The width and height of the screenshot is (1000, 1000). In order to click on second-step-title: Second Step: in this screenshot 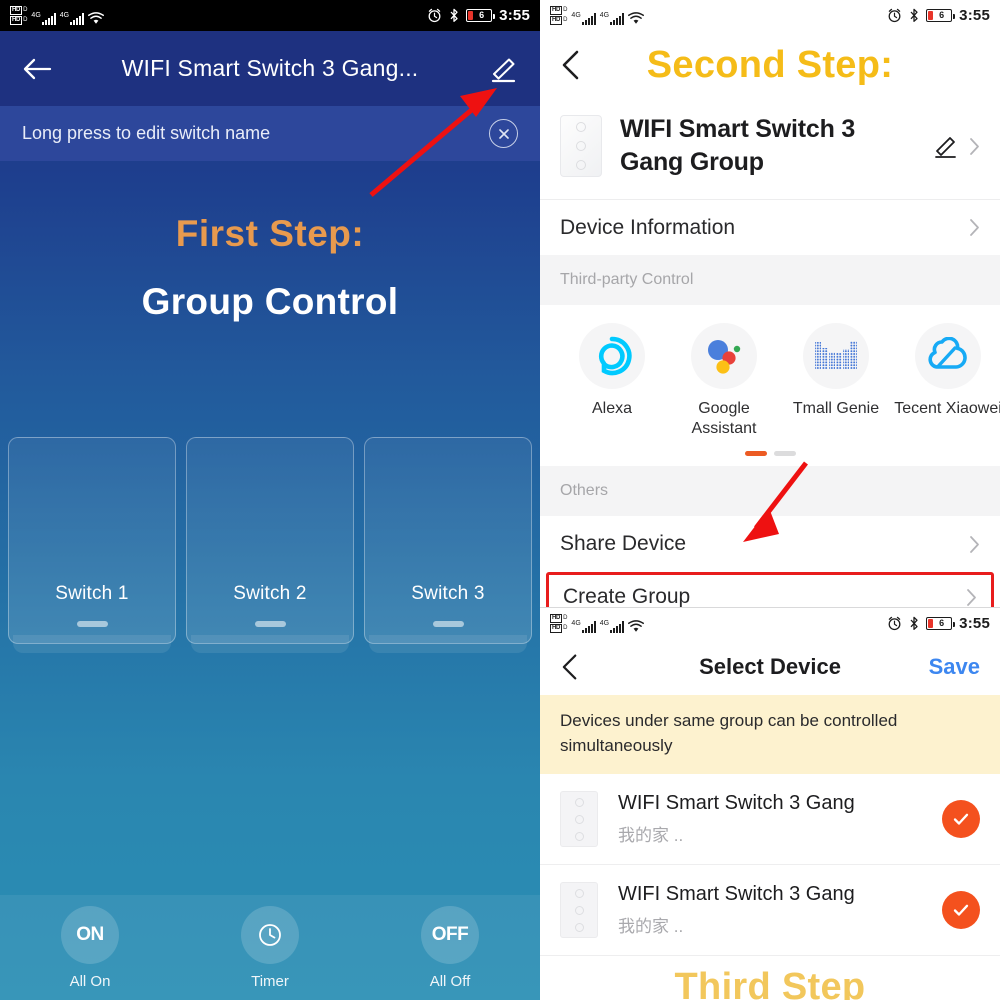, I will do `click(770, 64)`.